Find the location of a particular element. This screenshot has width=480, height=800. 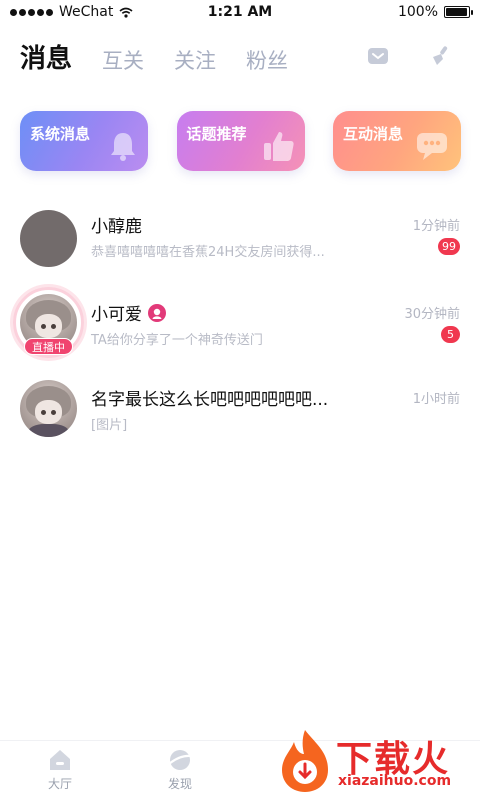

message-tabs: 消息 互关 关注 粉丝 is located at coordinates (154, 56).